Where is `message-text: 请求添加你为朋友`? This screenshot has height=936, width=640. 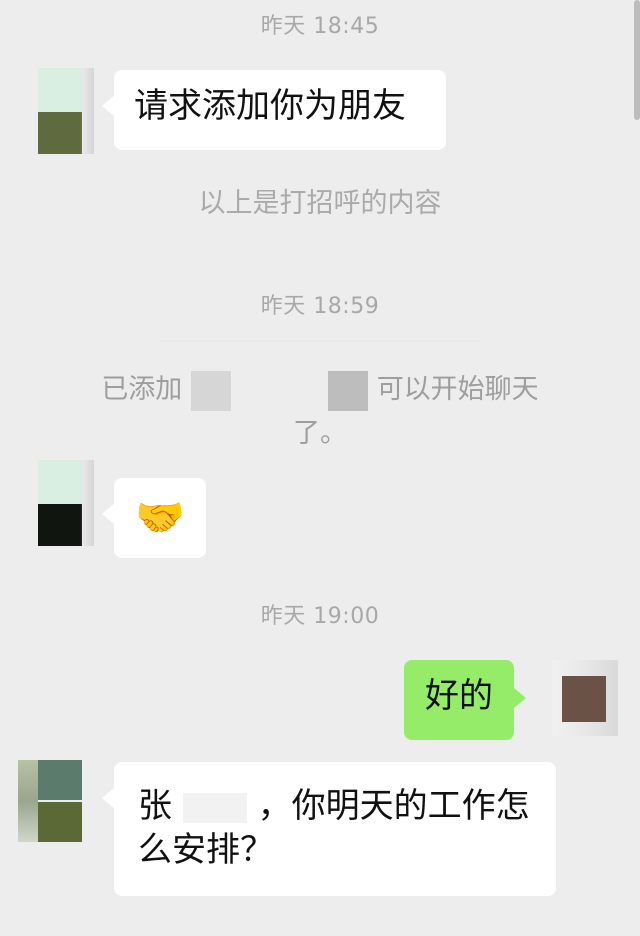 message-text: 请求添加你为朋友 is located at coordinates (270, 106).